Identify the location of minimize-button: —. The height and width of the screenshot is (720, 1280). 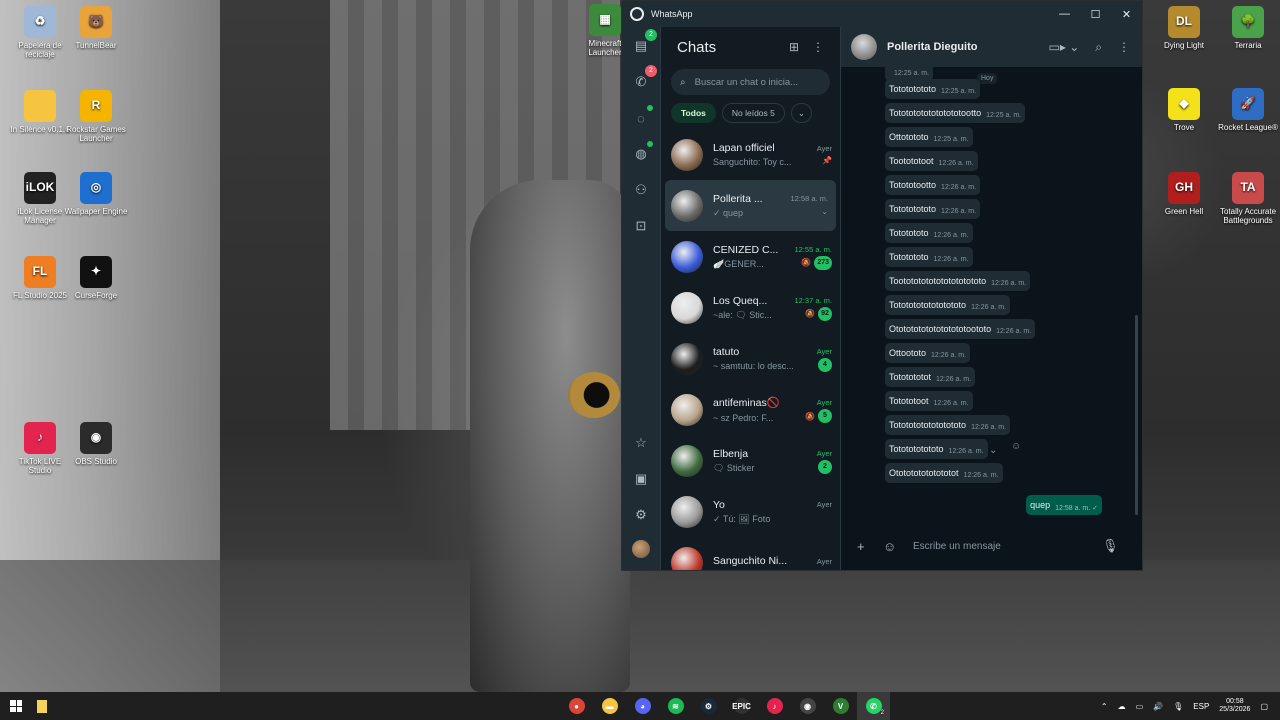
(1064, 14).